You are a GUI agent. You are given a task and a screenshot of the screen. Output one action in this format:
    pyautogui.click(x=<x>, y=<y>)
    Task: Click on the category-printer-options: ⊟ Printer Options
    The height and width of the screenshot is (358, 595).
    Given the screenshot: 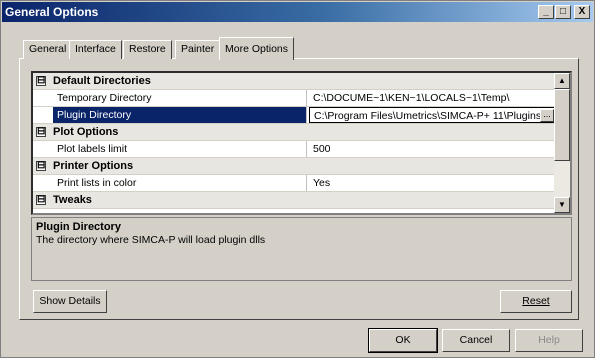 What is the action you would take?
    pyautogui.click(x=294, y=166)
    